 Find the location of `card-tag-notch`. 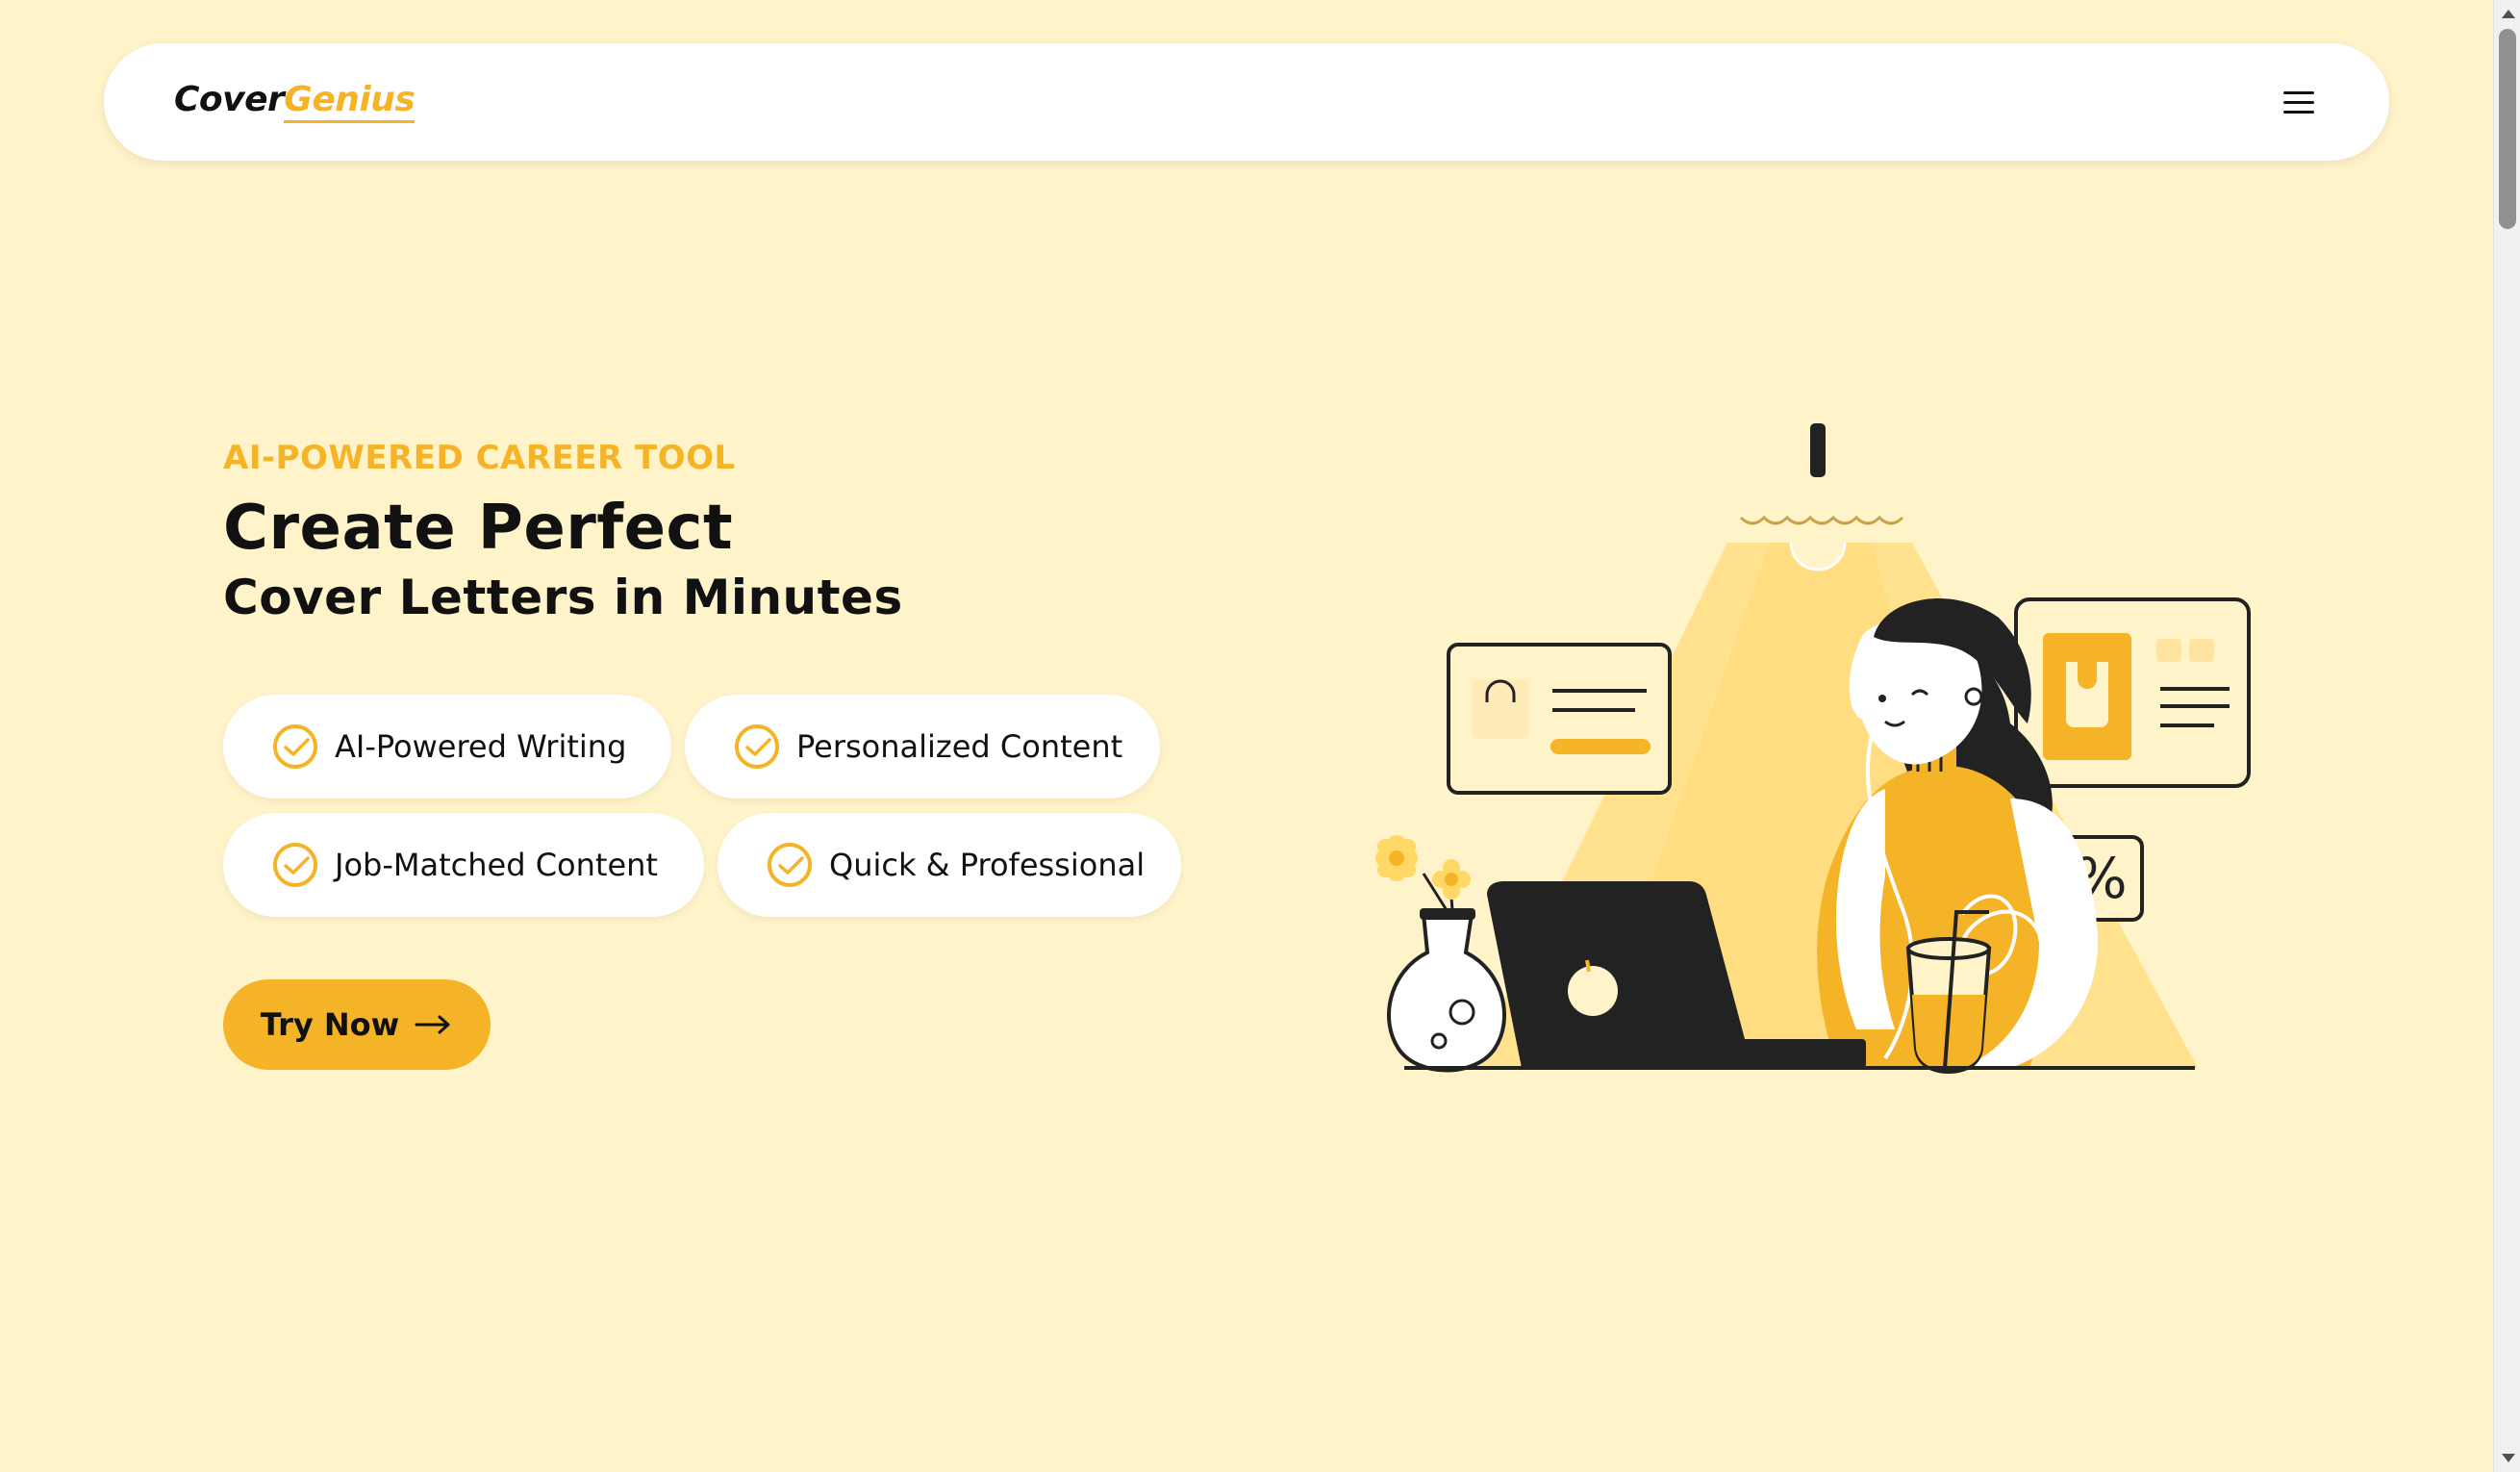

card-tag-notch is located at coordinates (2087, 675).